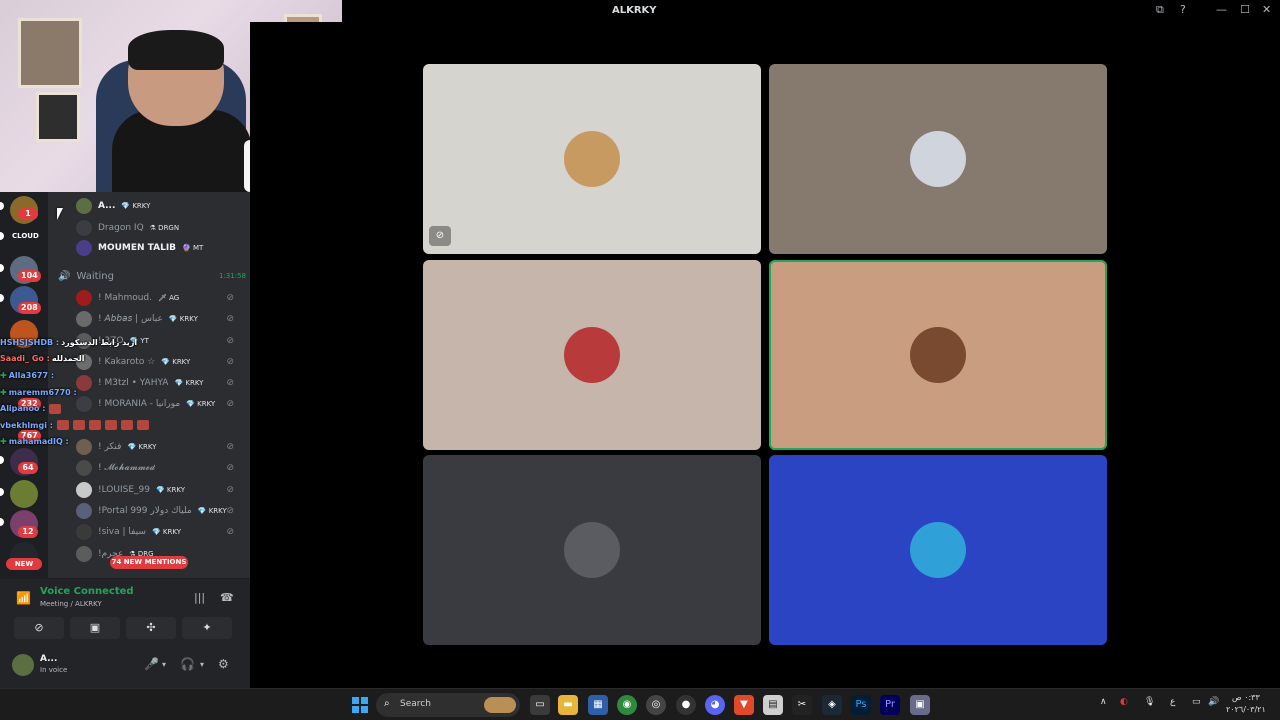  Describe the element at coordinates (1246, 704) in the screenshot. I see `taskbar-clock: ٠:٣٣ ص ٢٠٢٦/٠٣/٢١` at that location.